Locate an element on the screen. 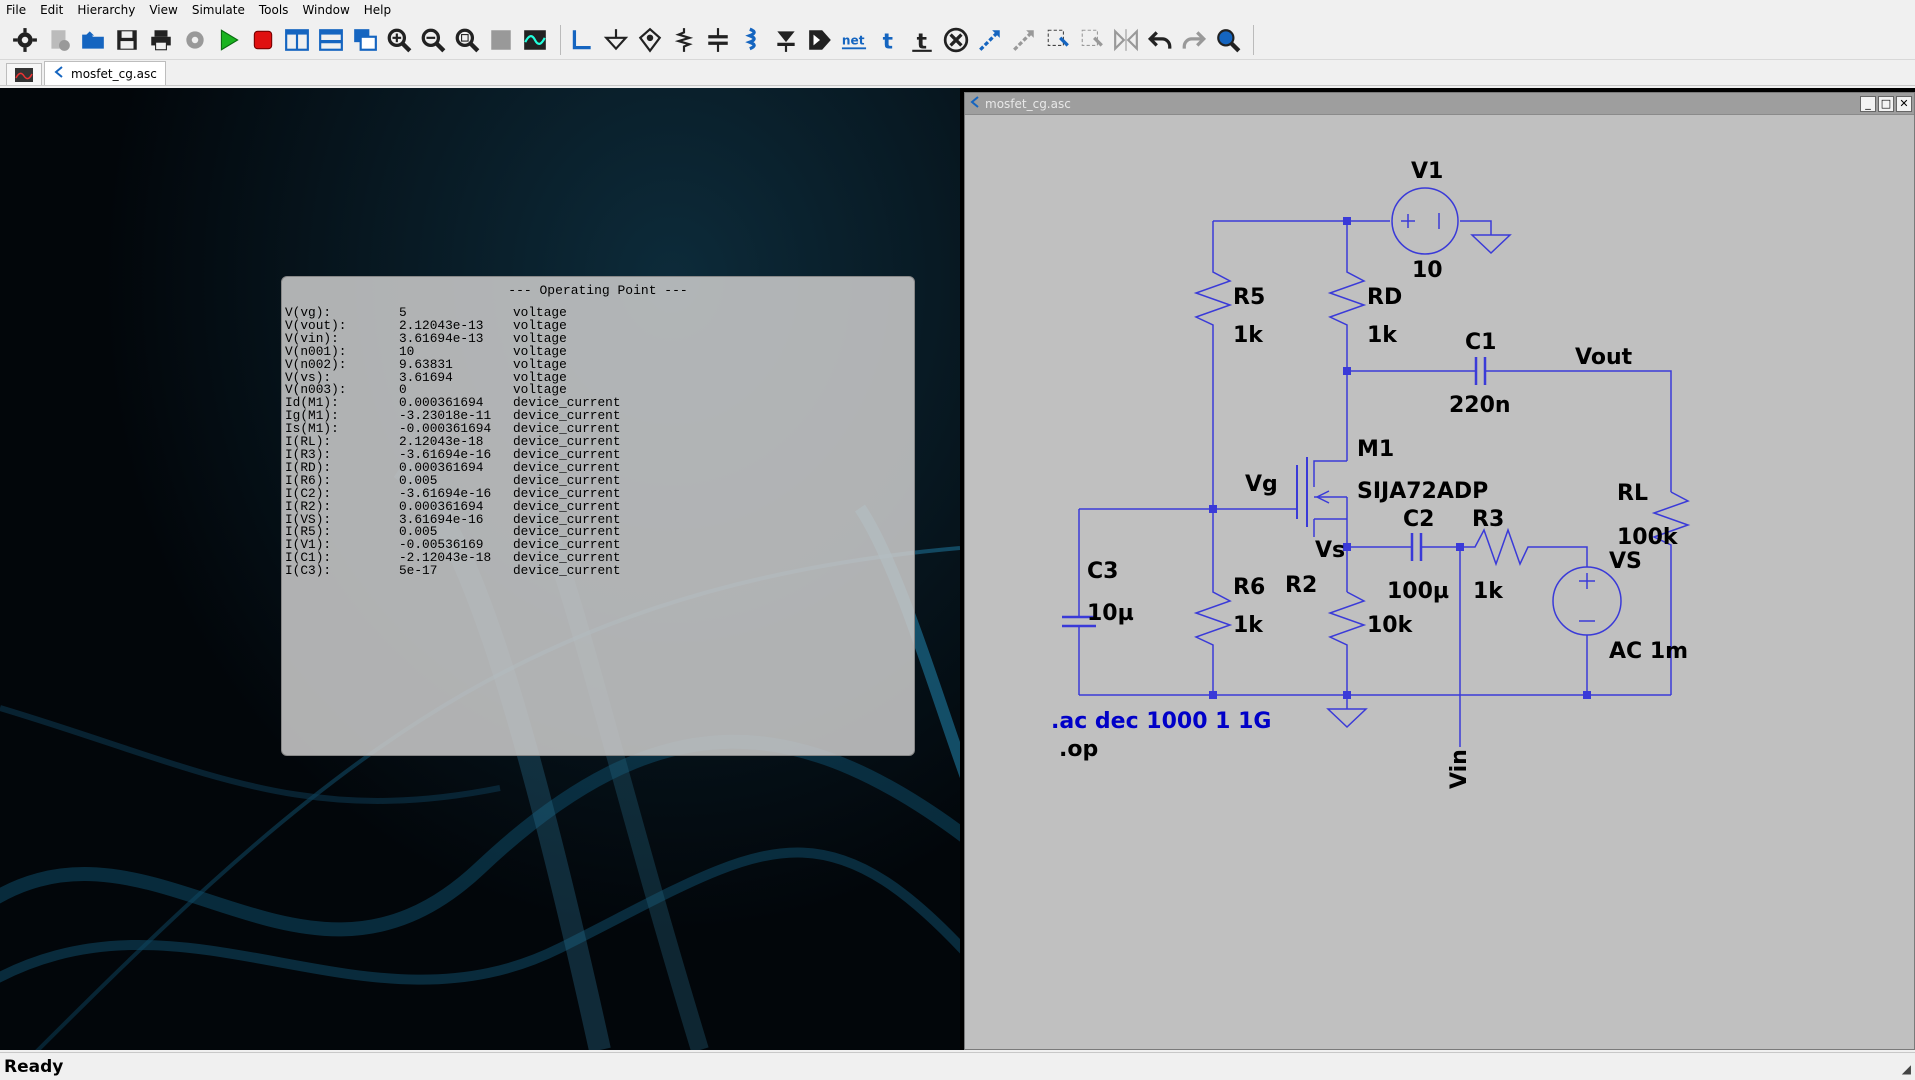 The height and width of the screenshot is (1080, 1915). label-rl-value: 100k is located at coordinates (1647, 537).